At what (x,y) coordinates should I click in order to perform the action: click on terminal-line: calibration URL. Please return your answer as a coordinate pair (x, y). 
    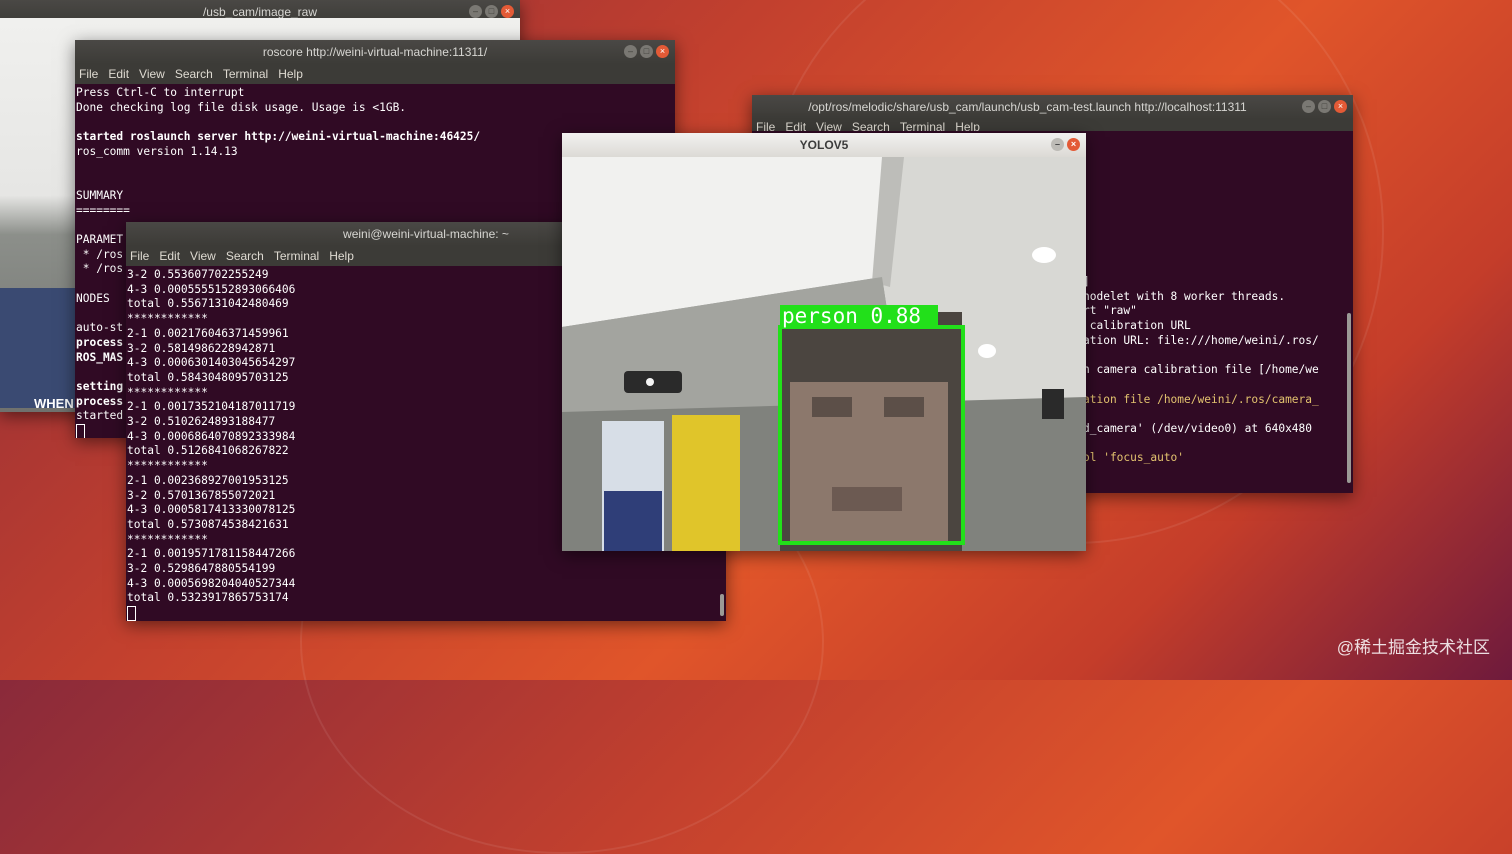
    Looking at the image, I should click on (1137, 326).